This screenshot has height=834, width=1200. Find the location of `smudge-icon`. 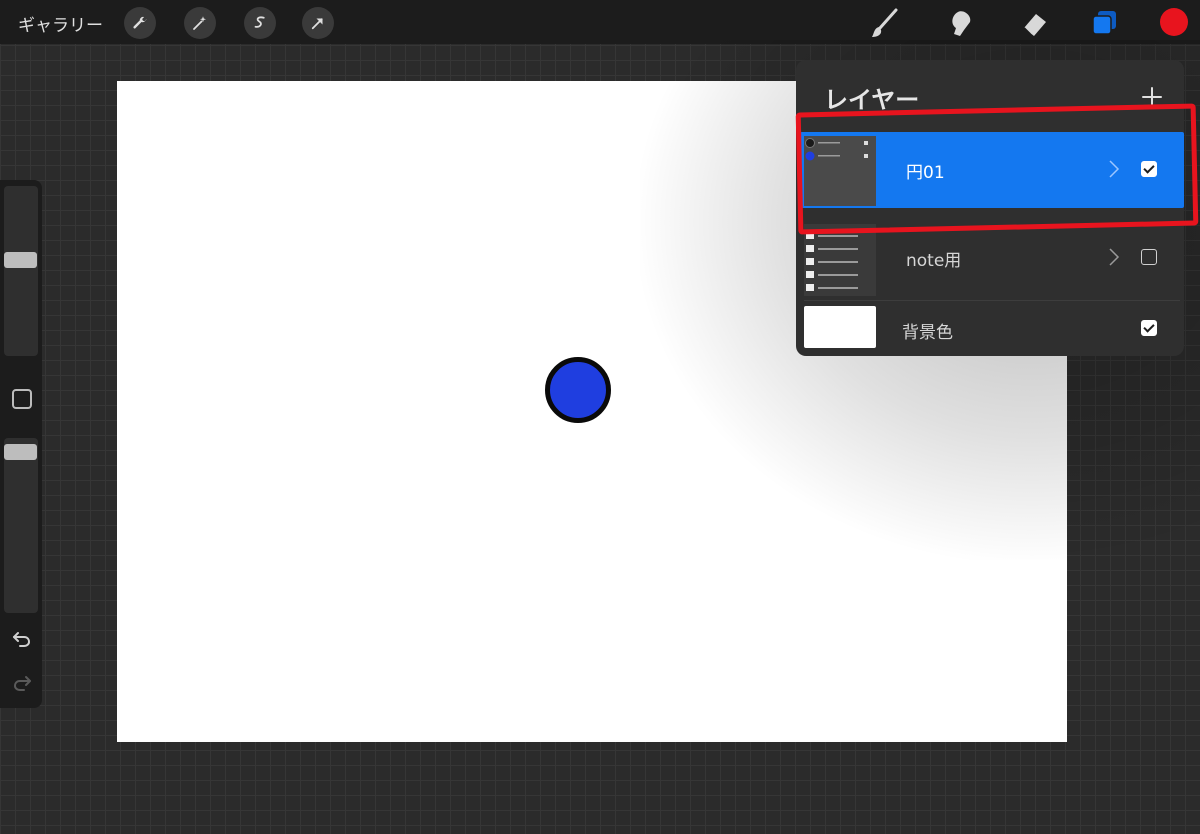

smudge-icon is located at coordinates (961, 23).